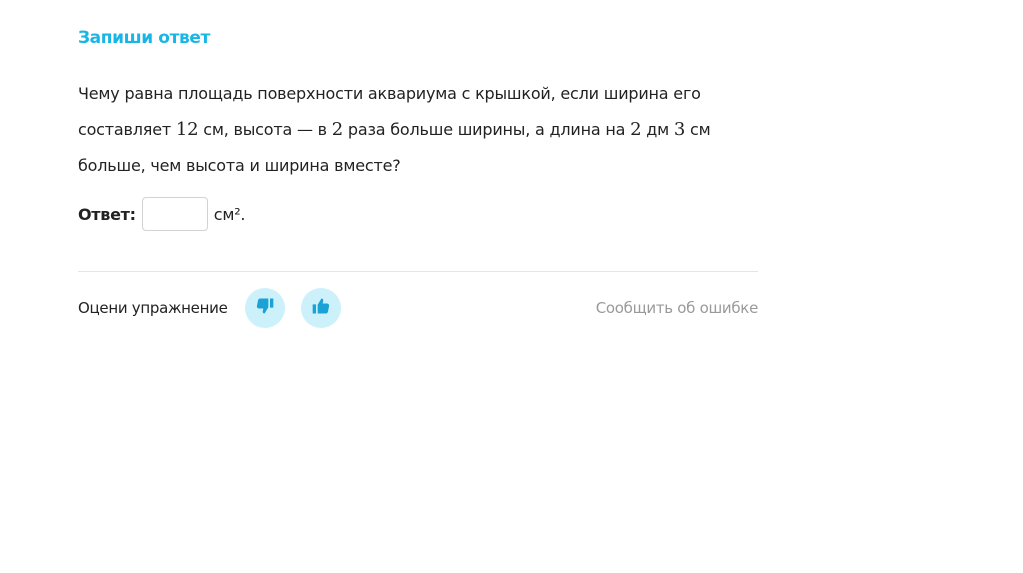 The image size is (1023, 573). What do you see at coordinates (418, 271) in the screenshot?
I see `footer-divider` at bounding box center [418, 271].